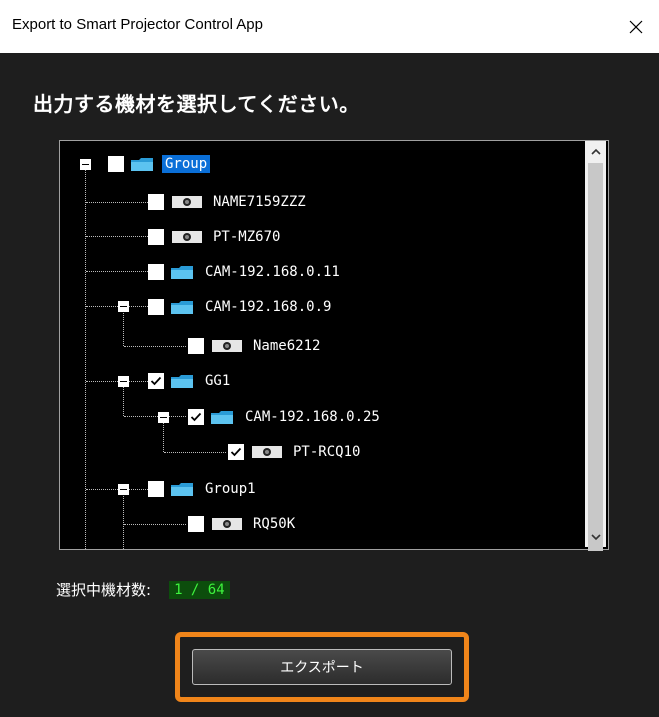  What do you see at coordinates (199, 589) in the screenshot?
I see `selection-count-value: 1 / 64` at bounding box center [199, 589].